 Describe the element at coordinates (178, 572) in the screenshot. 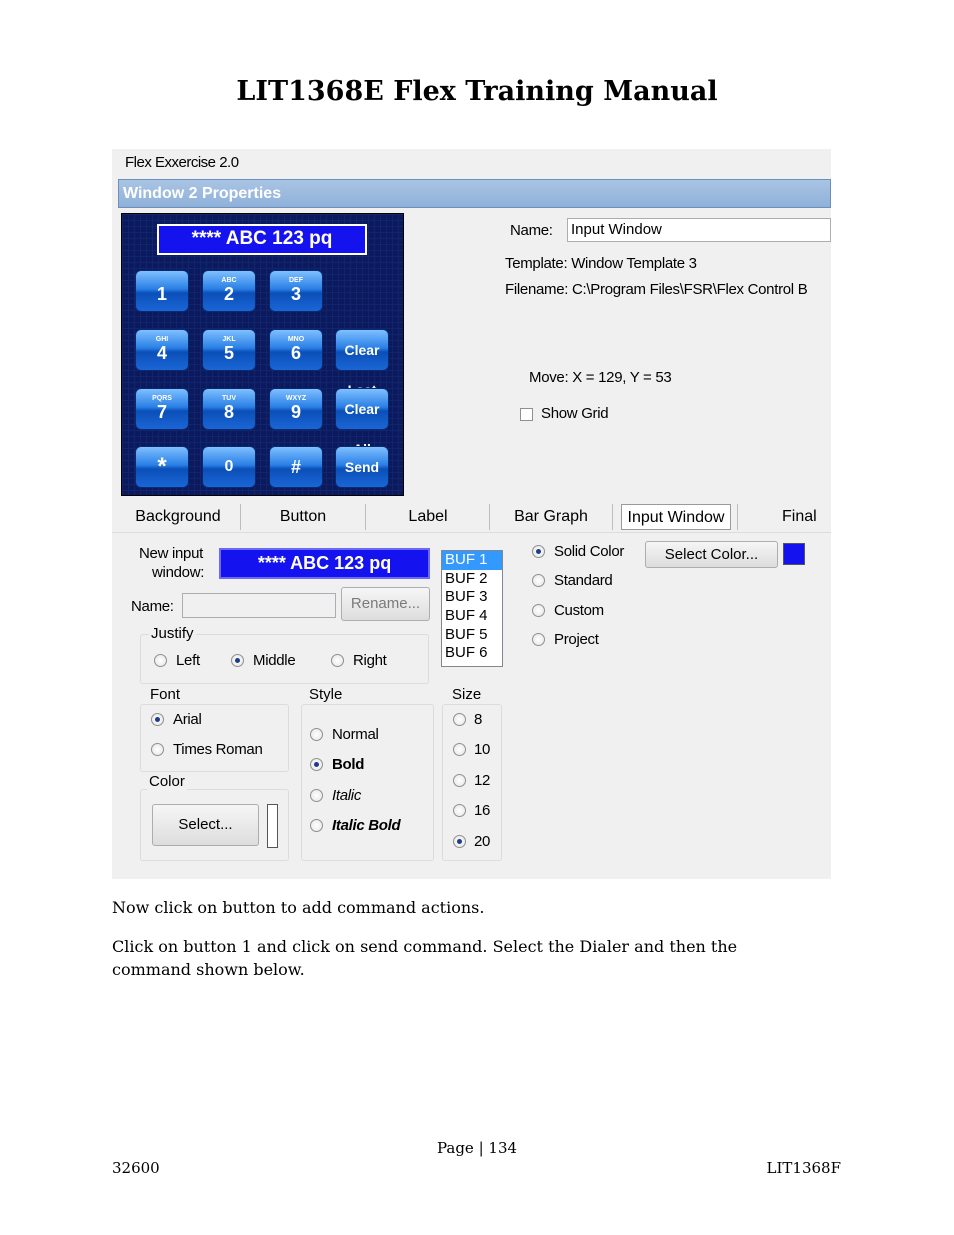

I see `new-input-label-2: window:` at that location.